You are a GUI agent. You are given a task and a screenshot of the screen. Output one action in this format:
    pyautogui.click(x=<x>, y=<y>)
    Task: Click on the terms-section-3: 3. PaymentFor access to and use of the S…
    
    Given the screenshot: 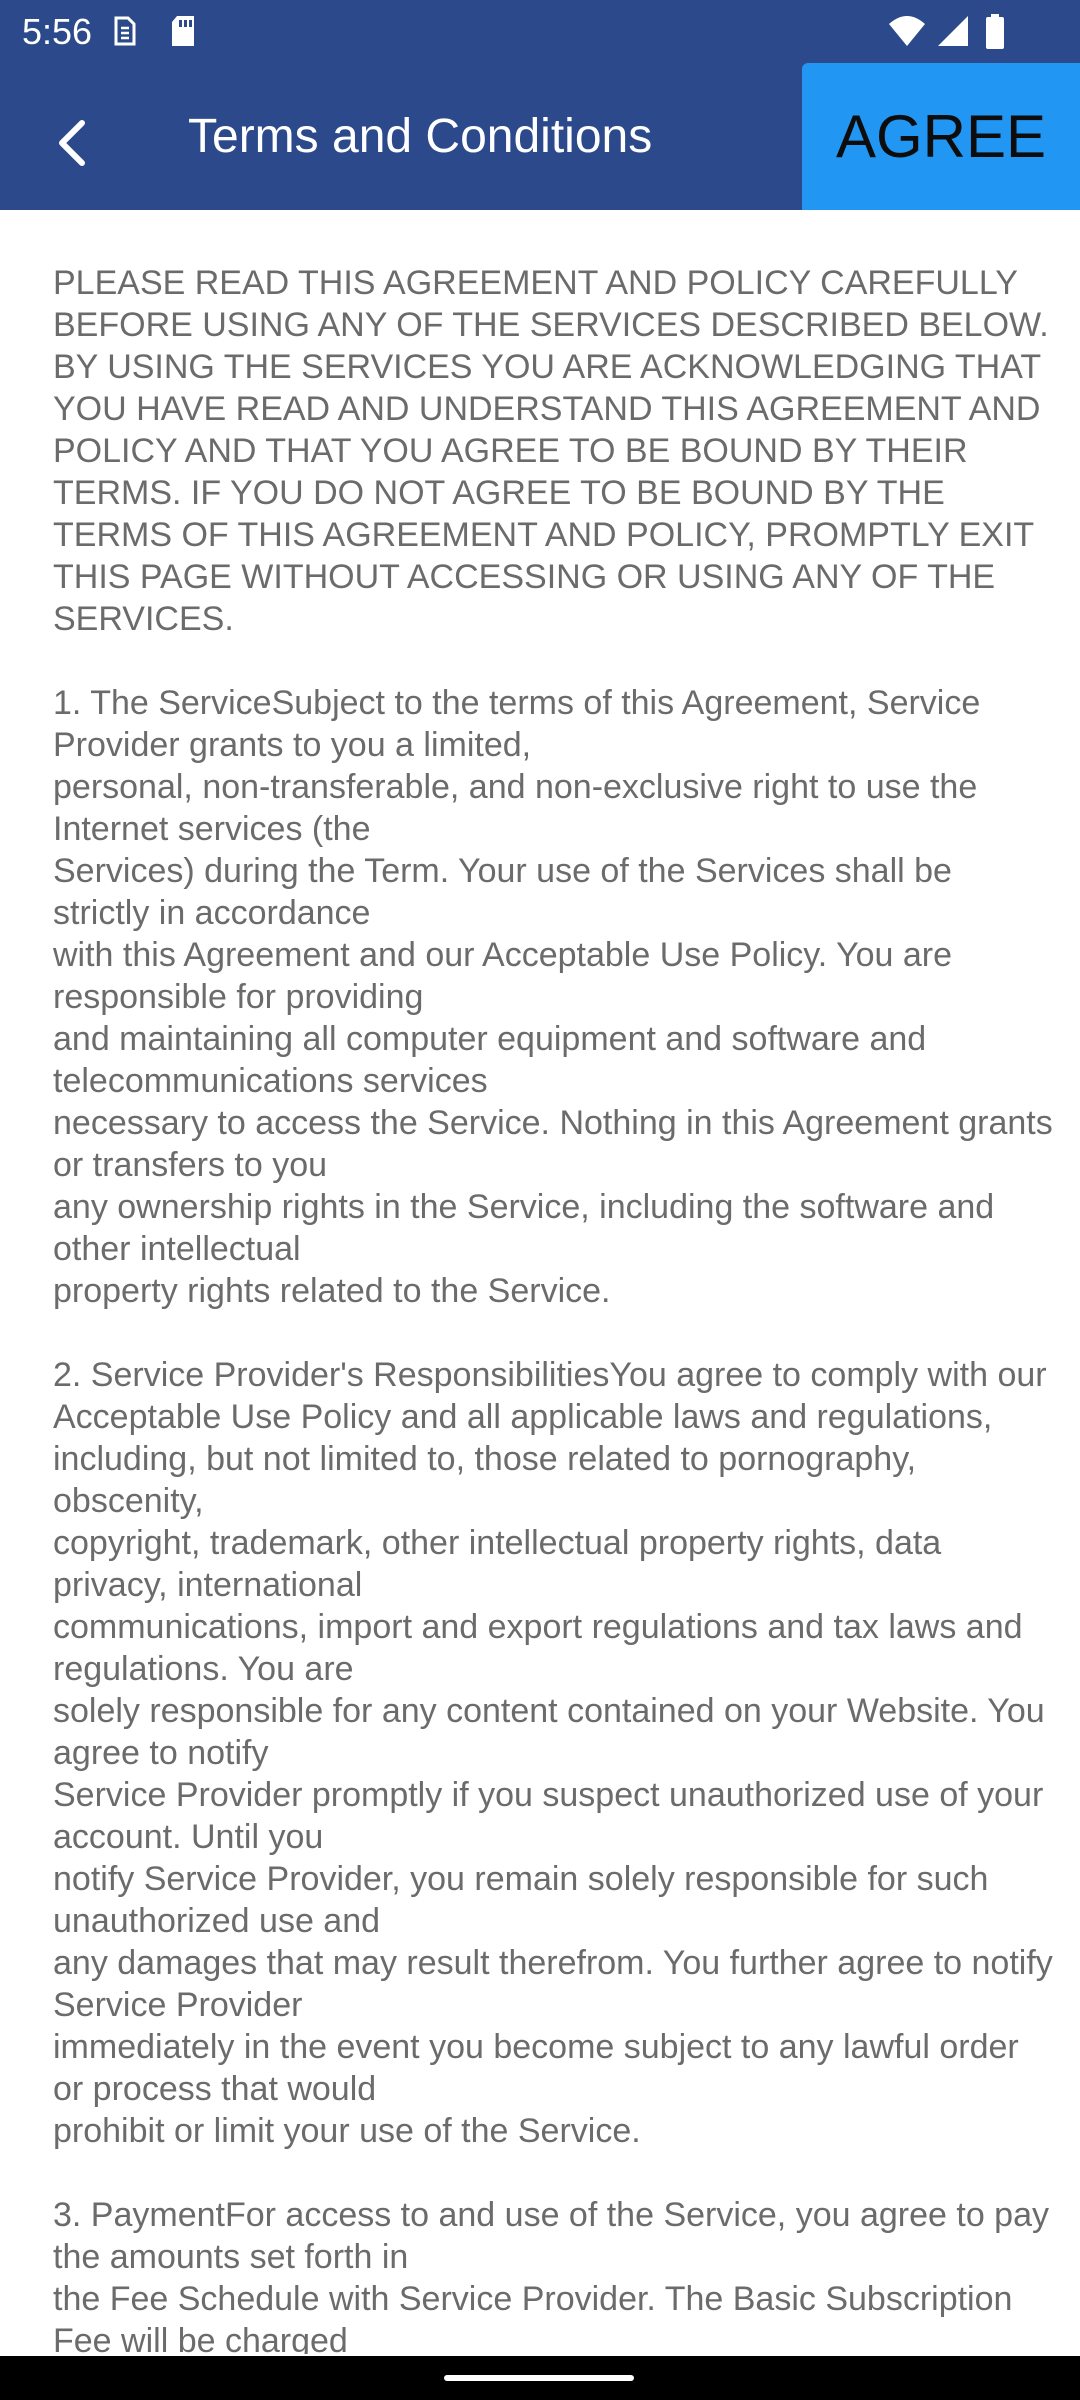 What is the action you would take?
    pyautogui.click(x=551, y=2275)
    